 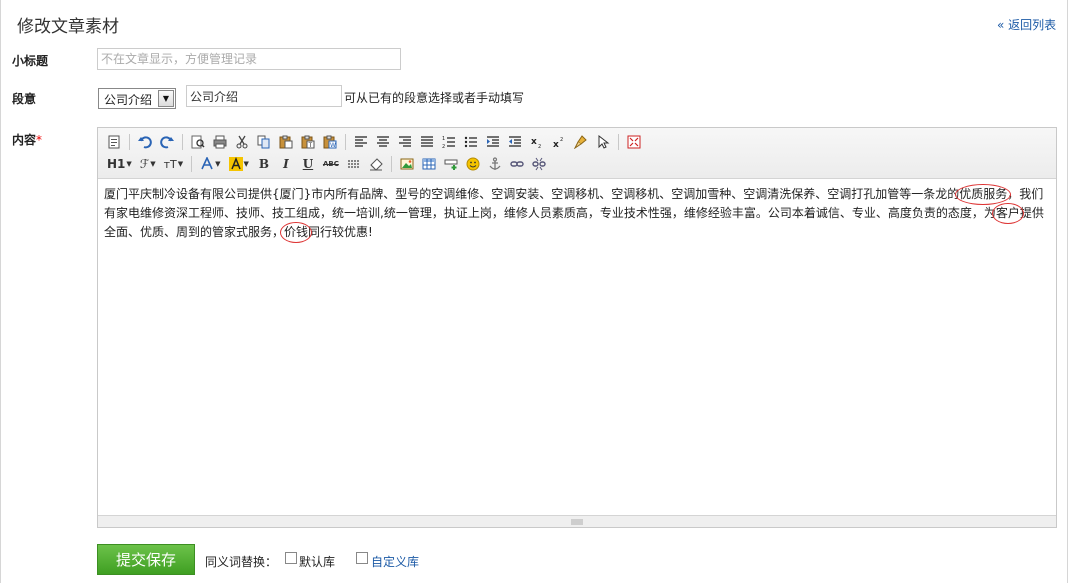 I want to click on horizontal-rule-icon, so click(x=354, y=164).